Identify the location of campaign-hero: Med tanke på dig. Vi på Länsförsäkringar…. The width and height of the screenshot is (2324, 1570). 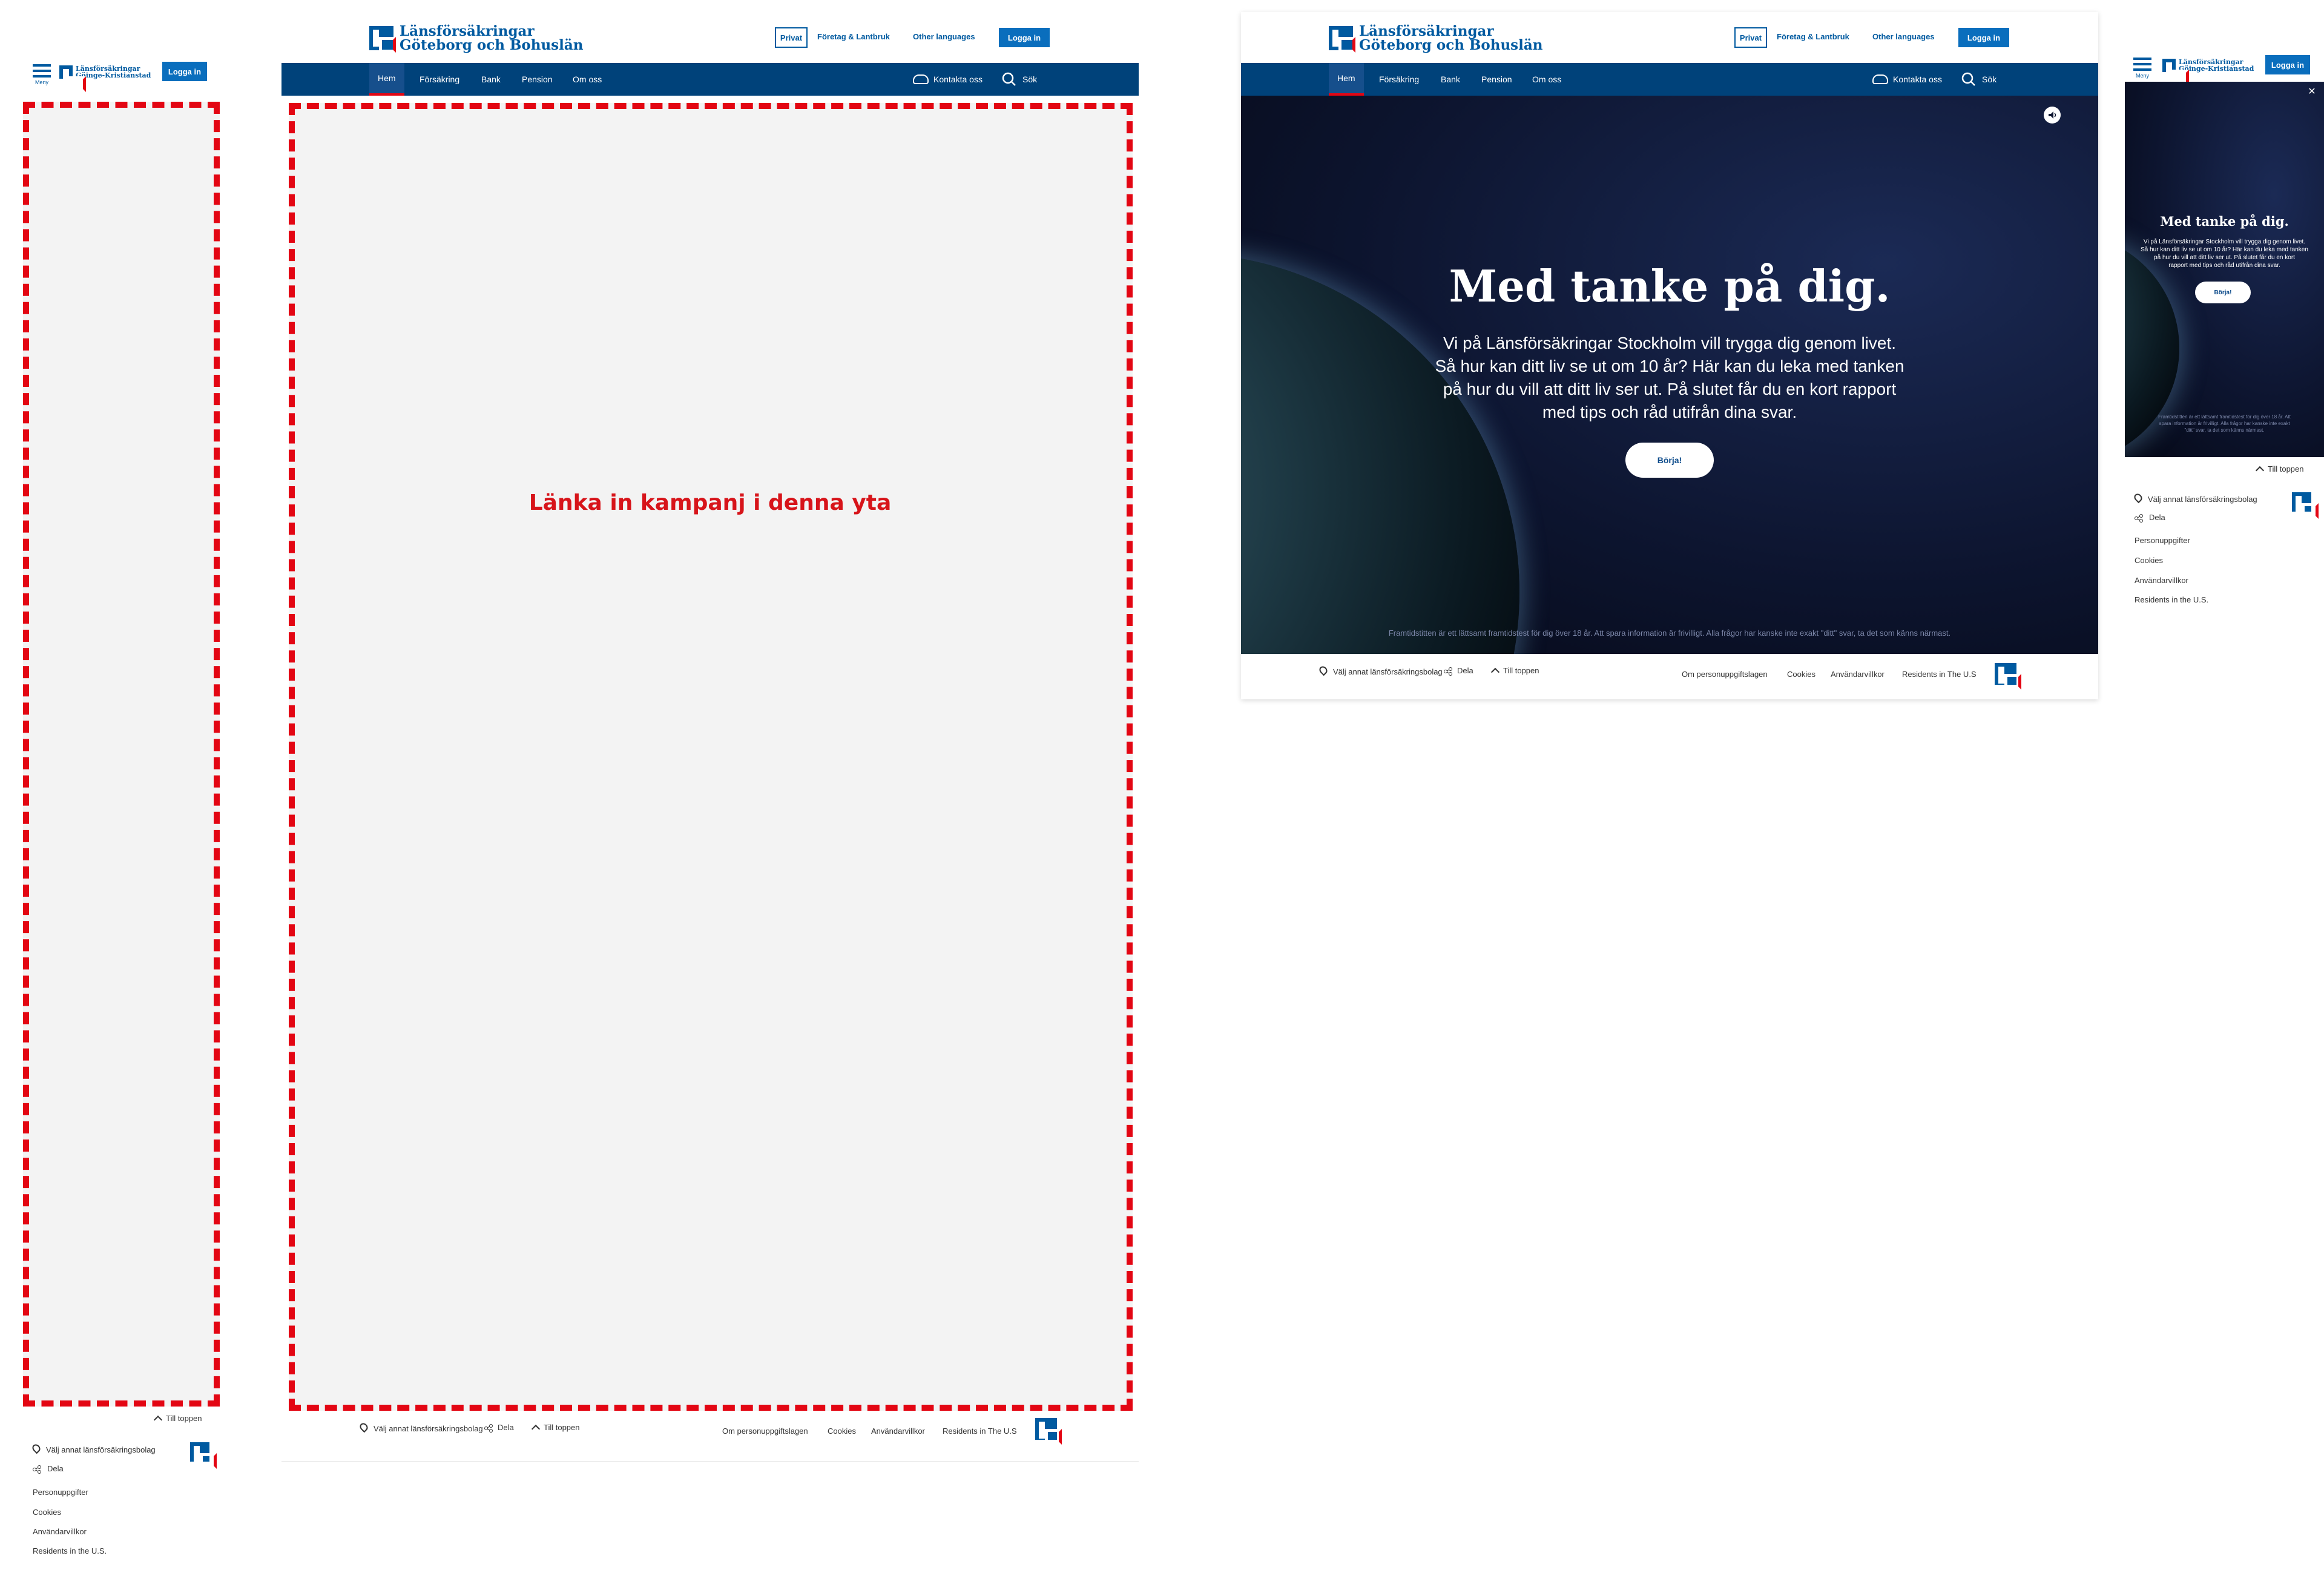
(1669, 375).